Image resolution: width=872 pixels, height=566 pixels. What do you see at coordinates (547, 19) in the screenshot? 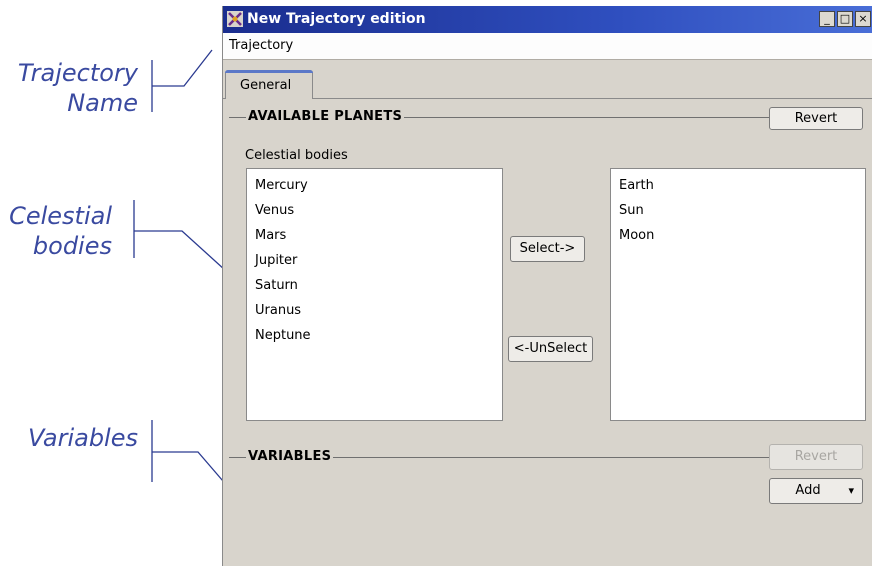
I see `title-bar: New Trajectory edition _ □ ×` at bounding box center [547, 19].